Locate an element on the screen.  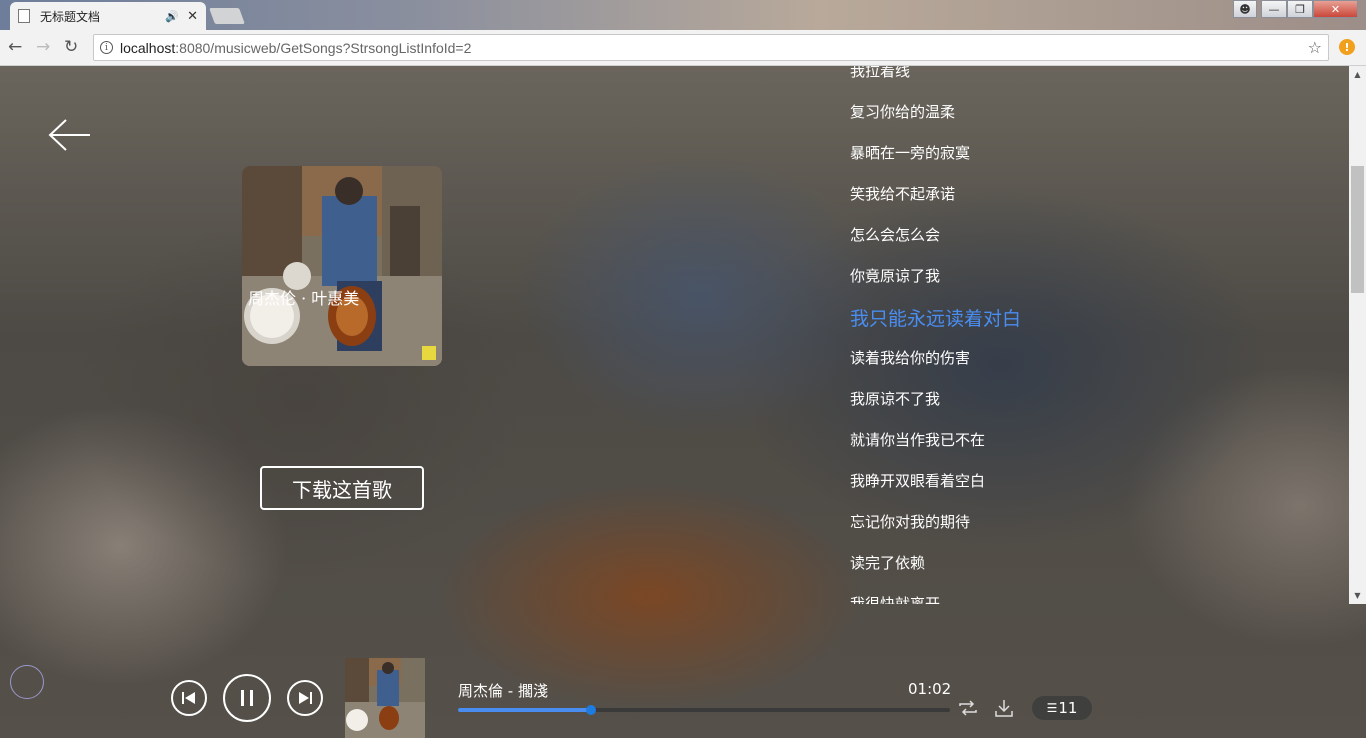
next-track-button is located at coordinates (305, 698).